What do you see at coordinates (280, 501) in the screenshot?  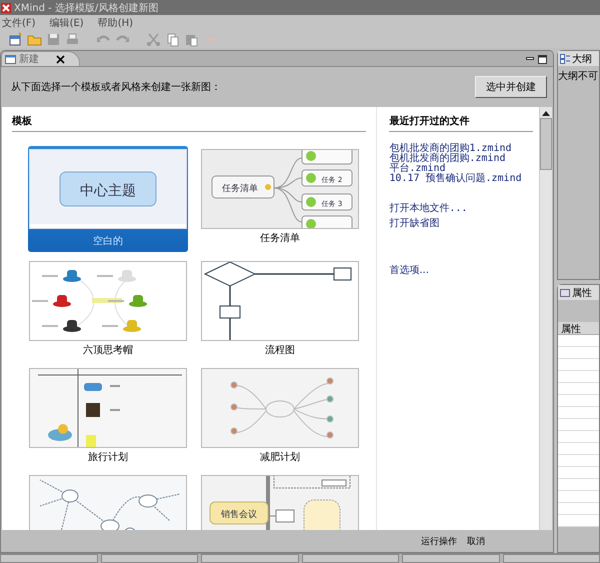 I see `template-card: 销售会议` at bounding box center [280, 501].